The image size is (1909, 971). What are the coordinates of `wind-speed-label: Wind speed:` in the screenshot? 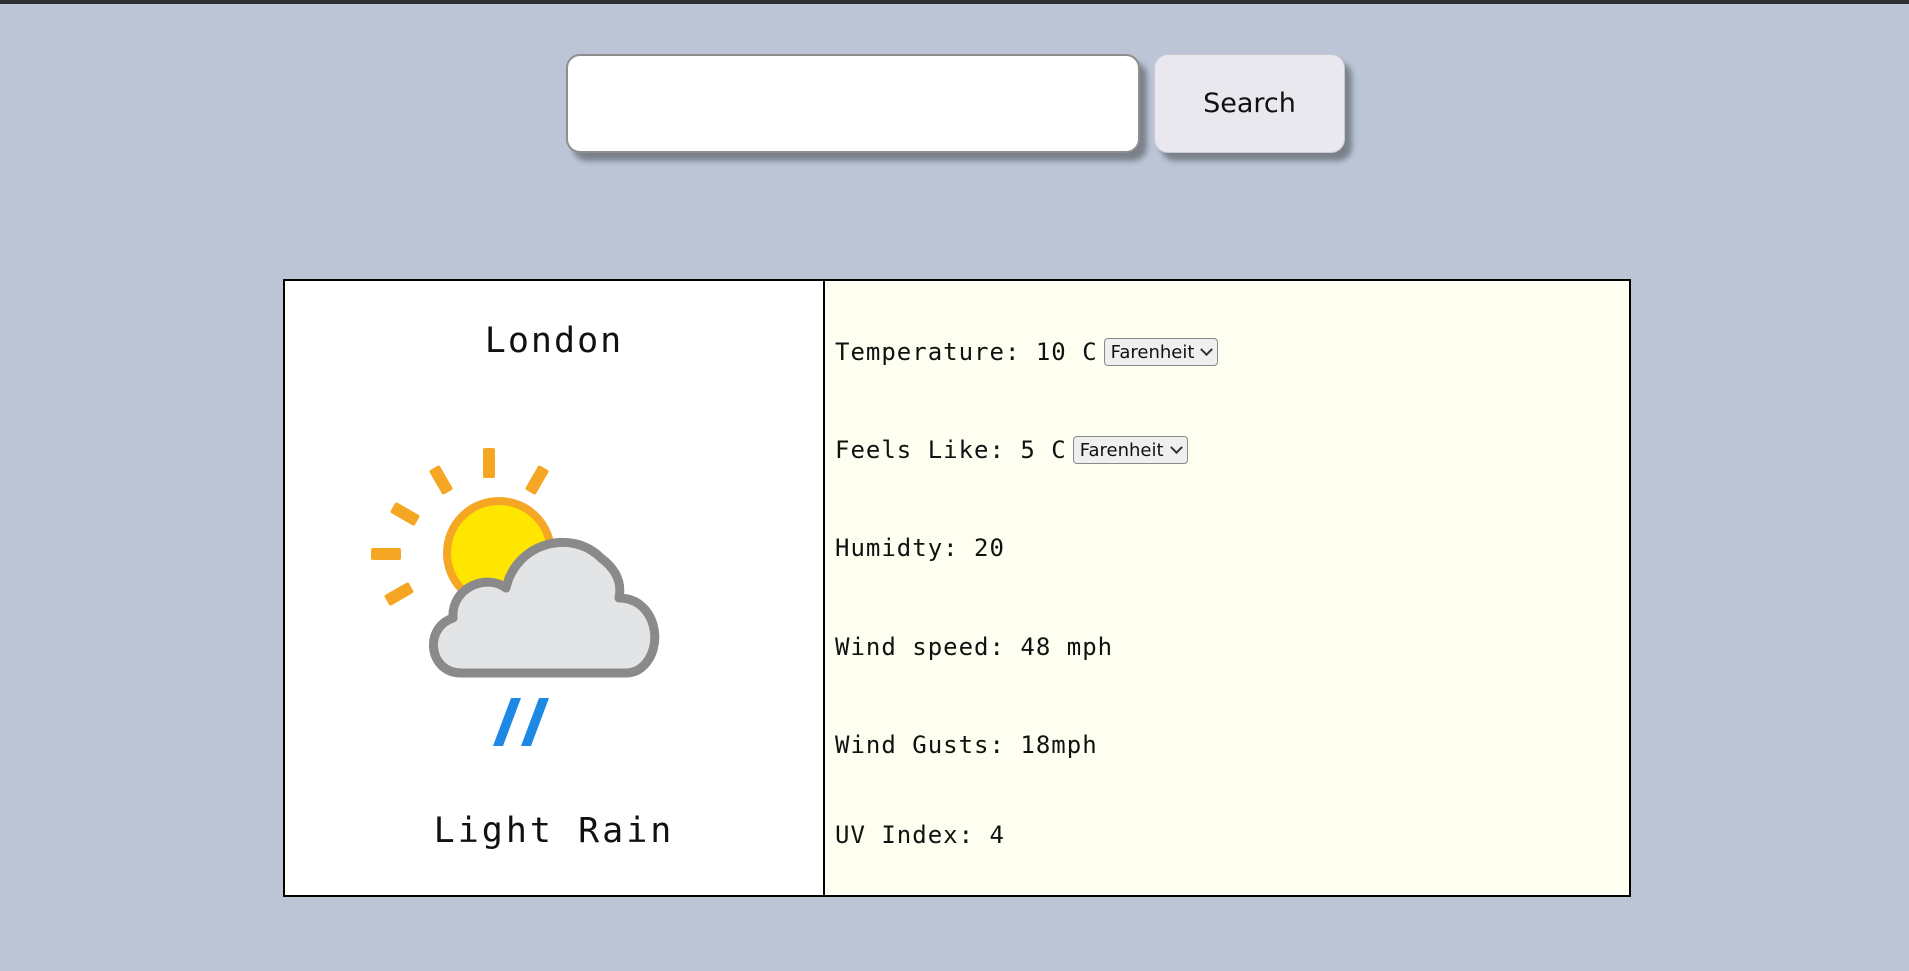 It's located at (920, 647).